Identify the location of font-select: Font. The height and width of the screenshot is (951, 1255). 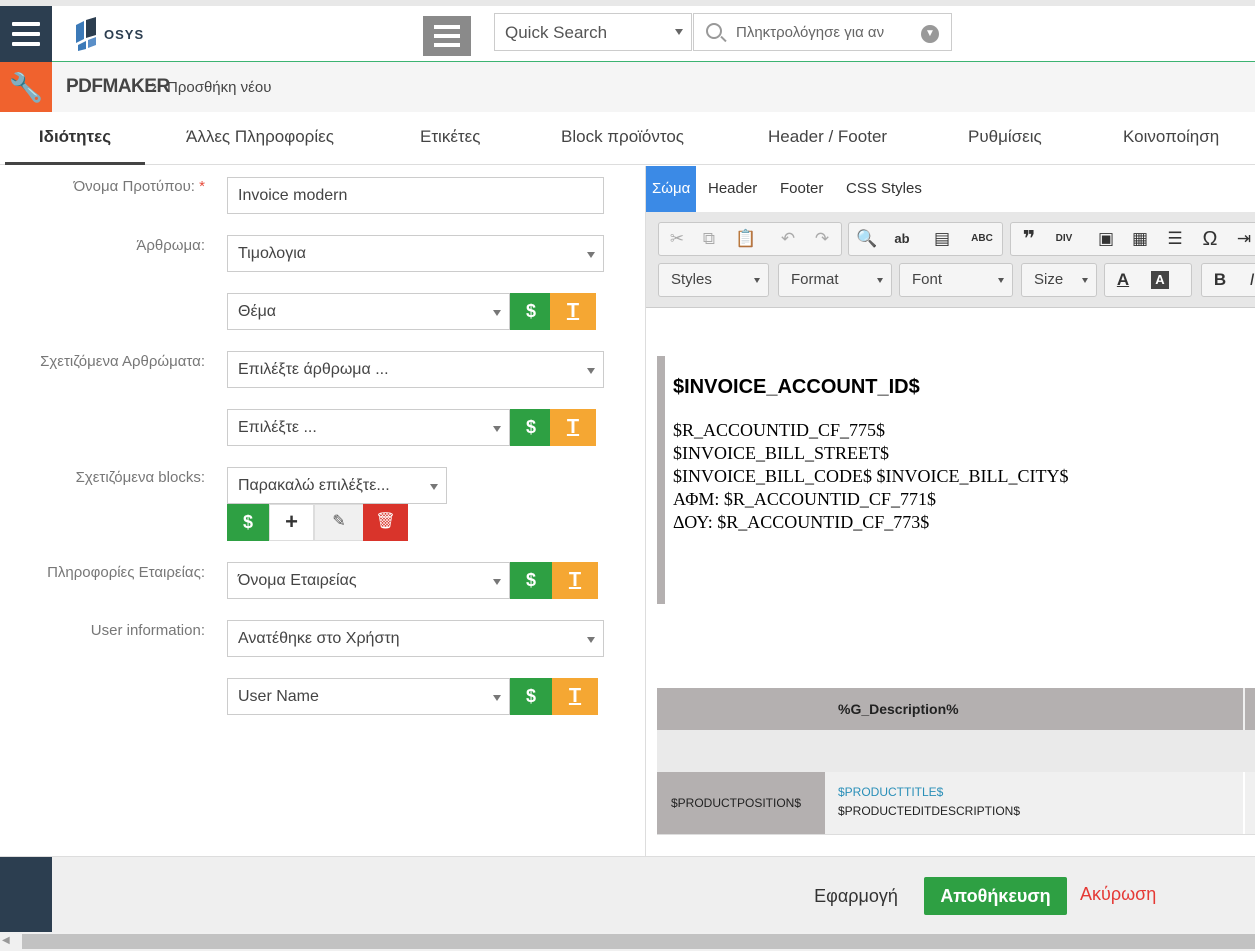
(956, 280).